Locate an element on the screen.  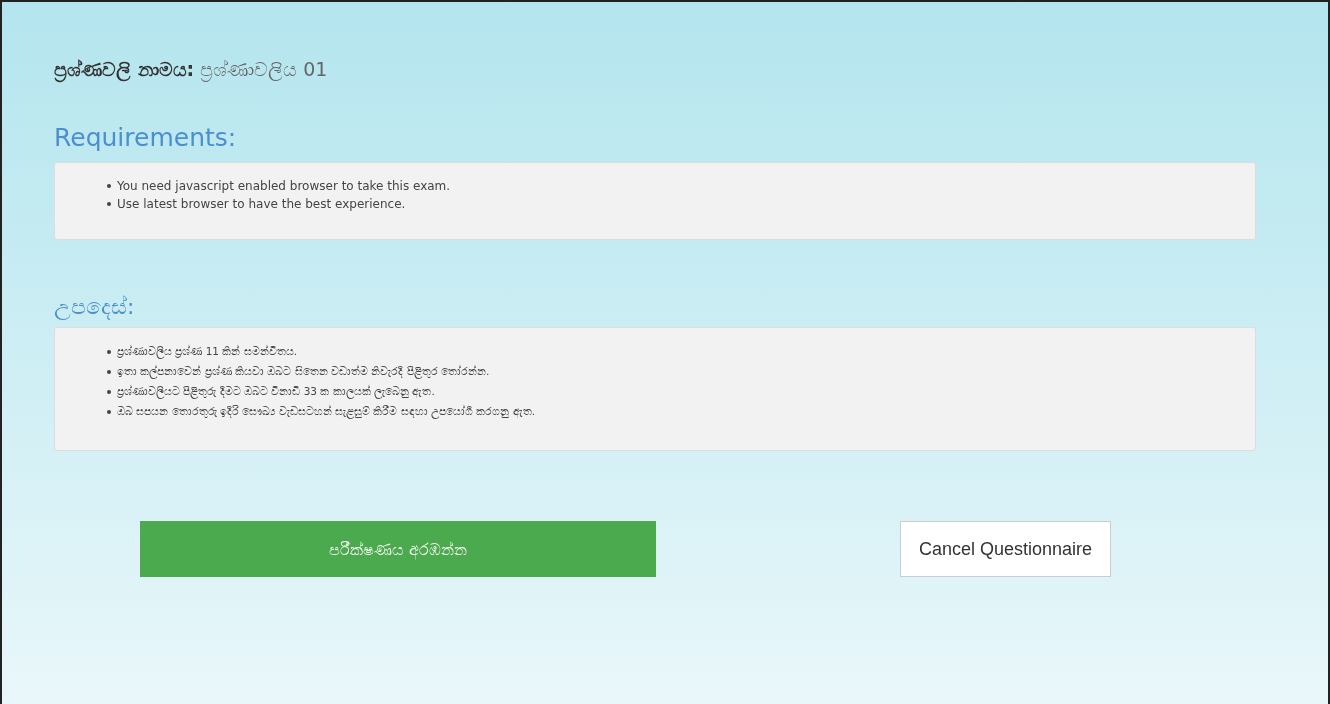
requirement-item: You need javascript enabled browser to take this exam. is located at coordinates (284, 186).